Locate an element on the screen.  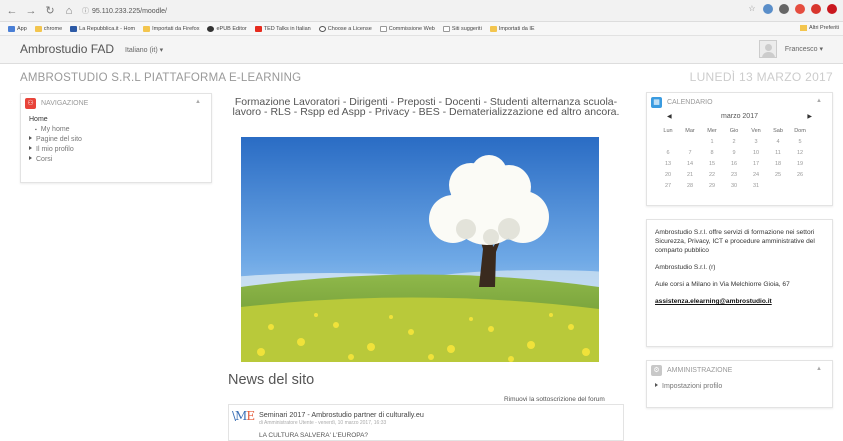
calendar-day: 17 is located at coordinates (756, 163).